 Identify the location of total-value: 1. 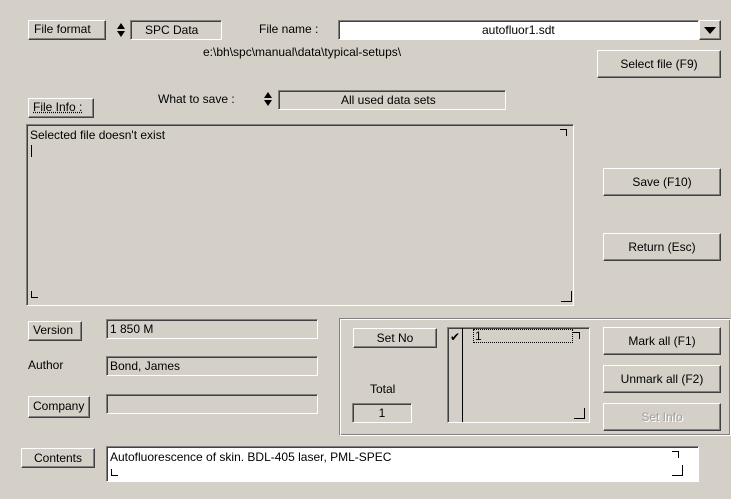
(382, 413).